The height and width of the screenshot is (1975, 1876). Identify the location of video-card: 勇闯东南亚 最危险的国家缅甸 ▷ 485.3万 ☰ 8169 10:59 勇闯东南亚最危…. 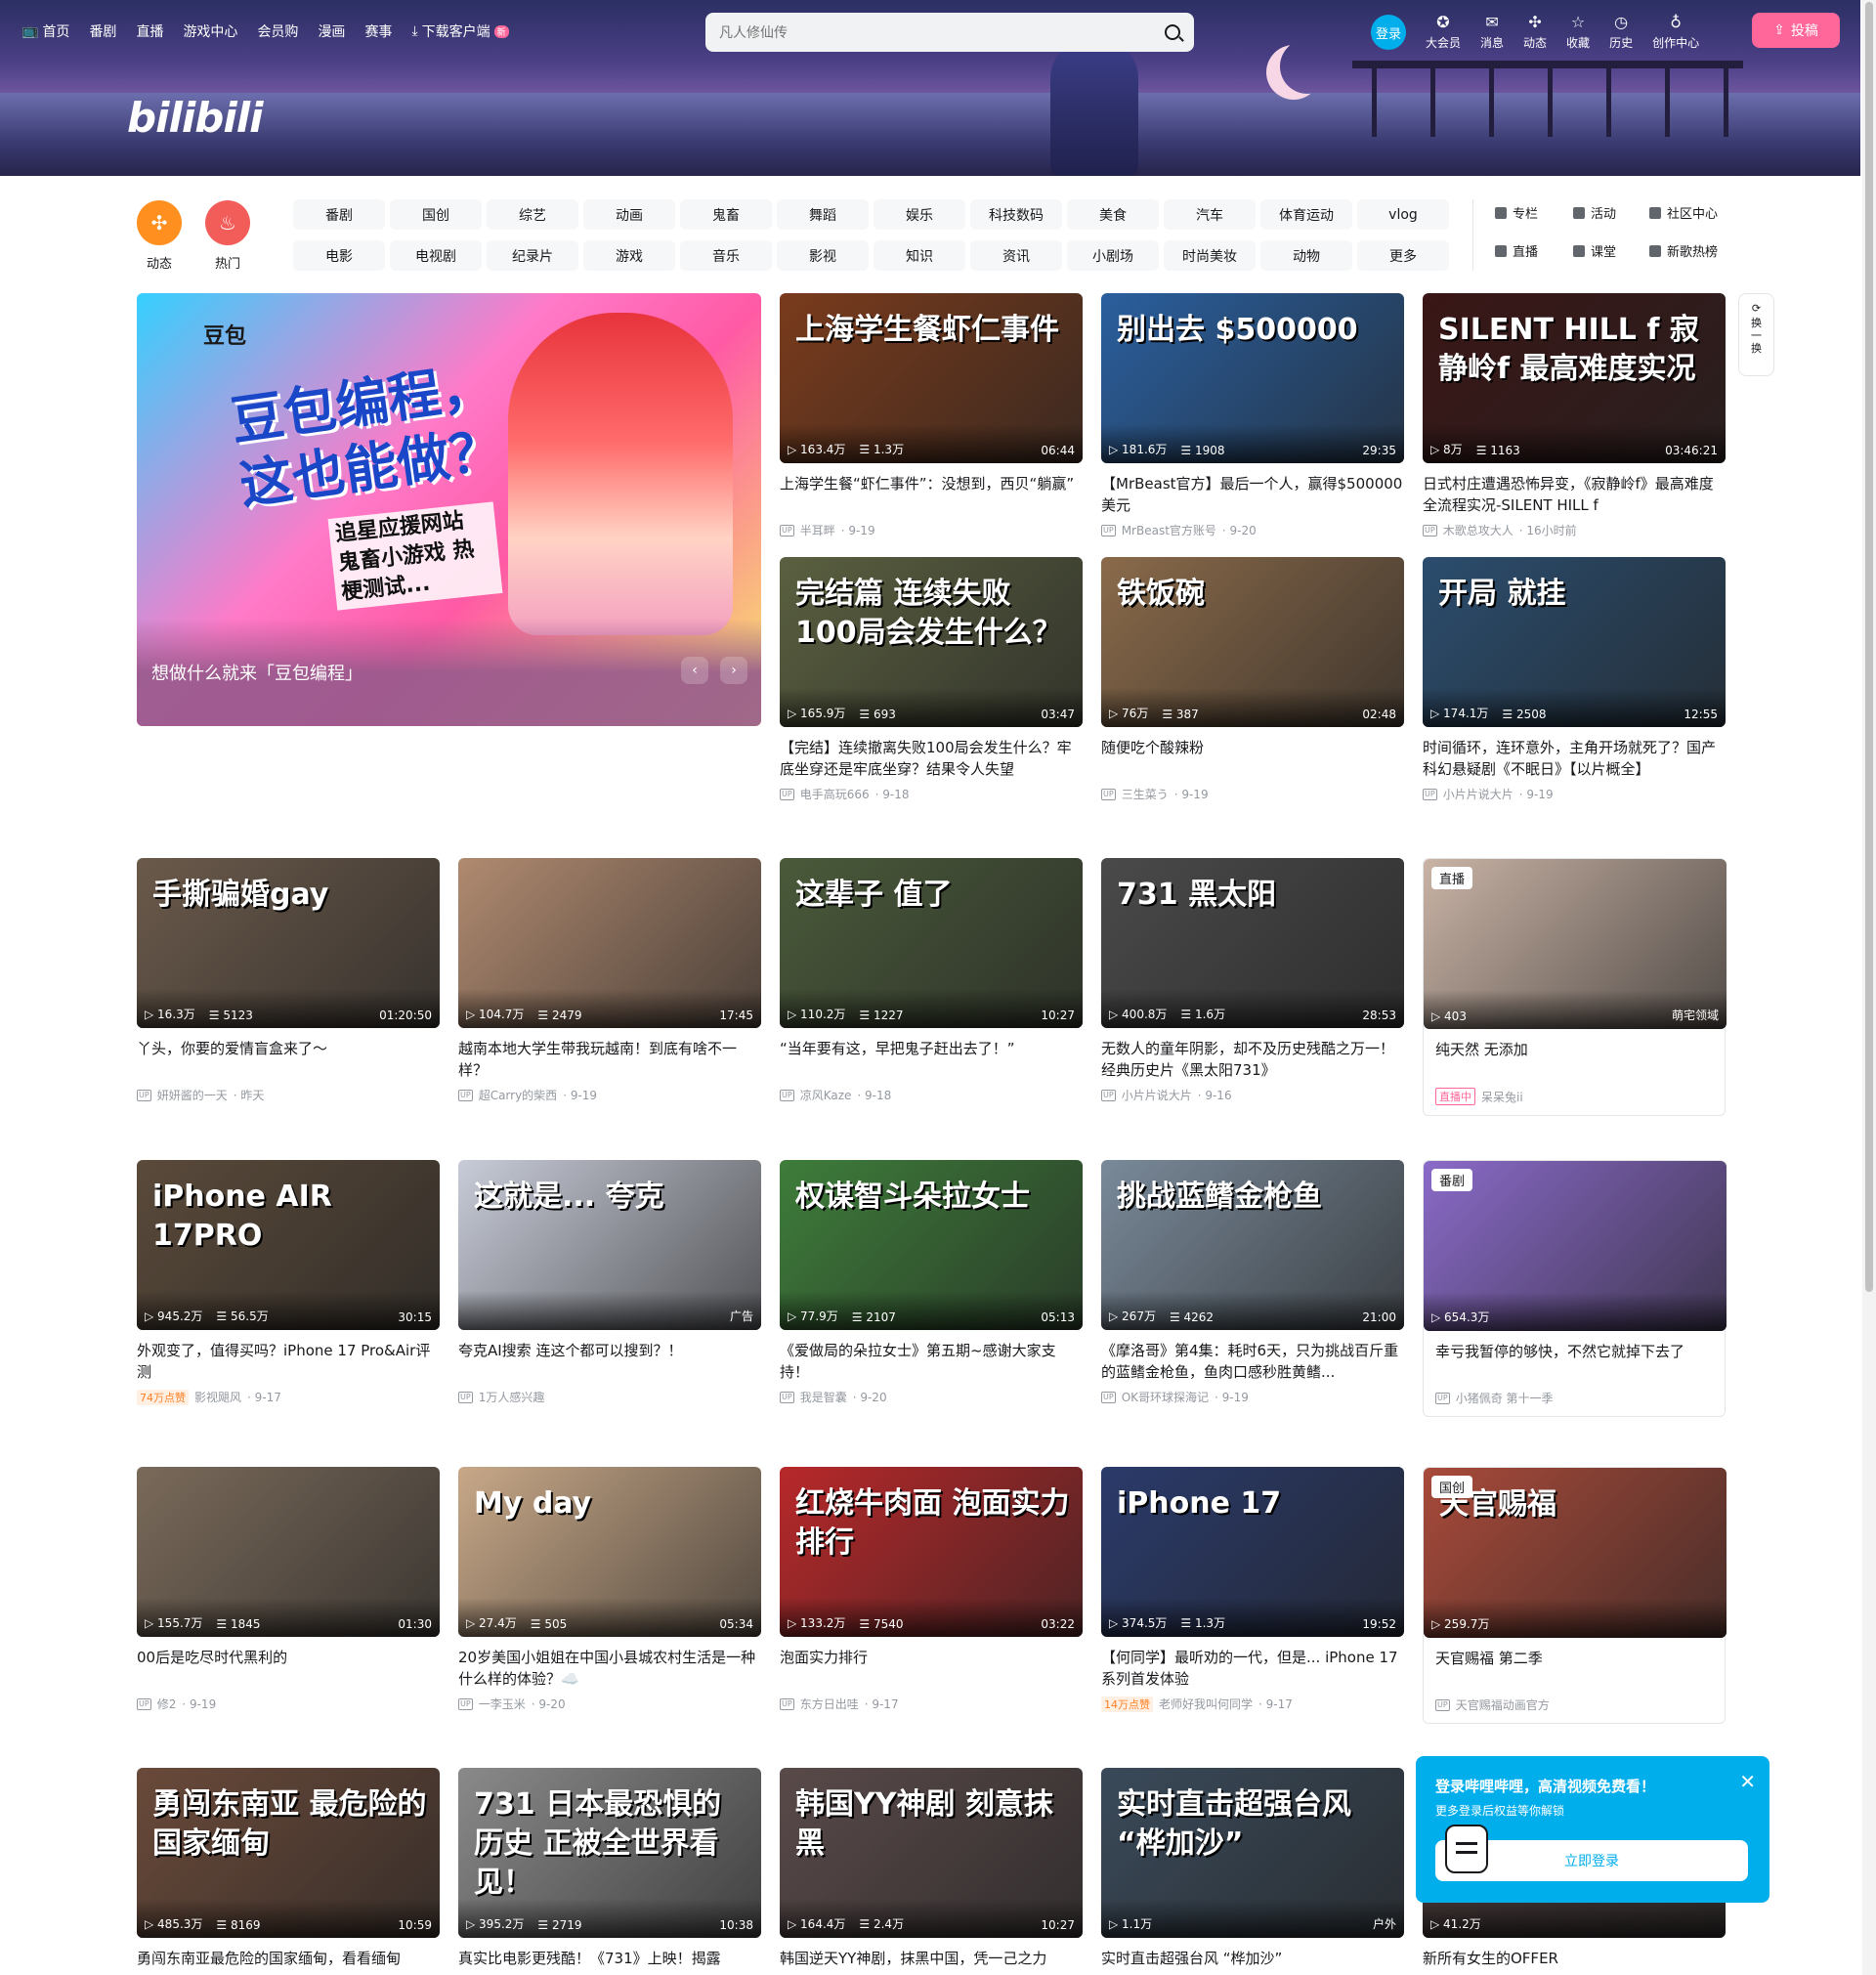
(288, 1872).